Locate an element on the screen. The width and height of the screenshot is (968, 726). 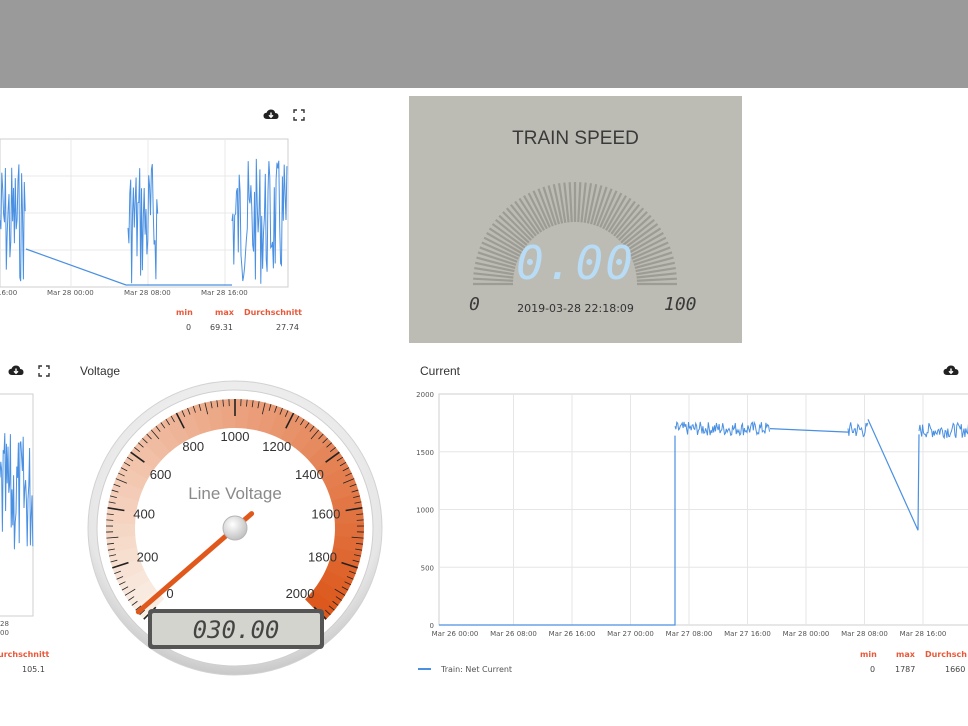
stat-avg-value: 105.1 is located at coordinates (33, 669).